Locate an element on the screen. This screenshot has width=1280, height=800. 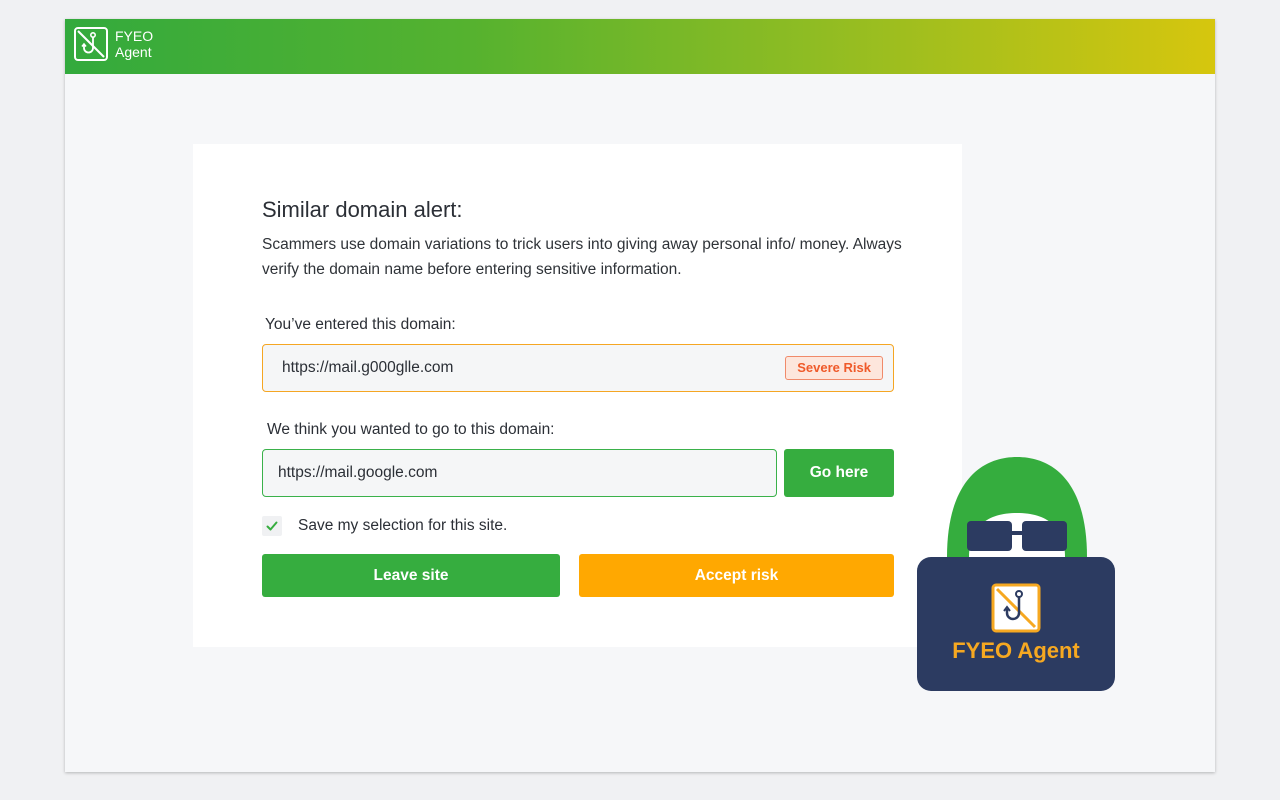
agent-mascot: FYEO Agent is located at coordinates (1017, 574).